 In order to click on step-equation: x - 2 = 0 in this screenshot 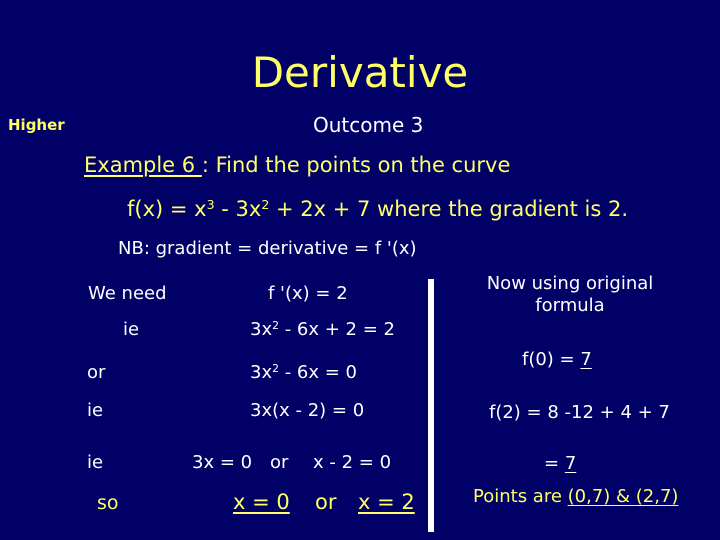, I will do `click(352, 462)`.